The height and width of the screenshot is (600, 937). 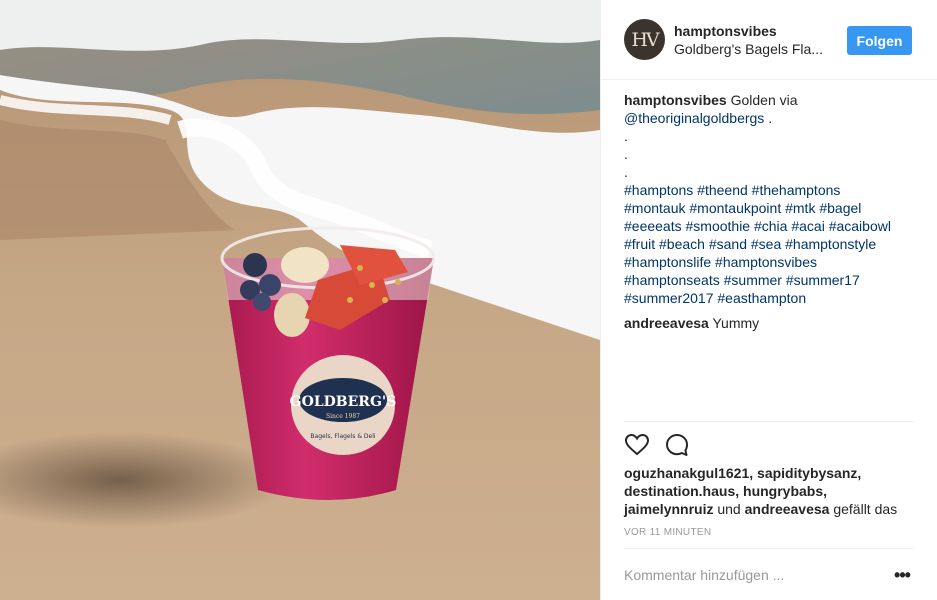 What do you see at coordinates (725, 31) in the screenshot?
I see `header-username: hamptonsvibes` at bounding box center [725, 31].